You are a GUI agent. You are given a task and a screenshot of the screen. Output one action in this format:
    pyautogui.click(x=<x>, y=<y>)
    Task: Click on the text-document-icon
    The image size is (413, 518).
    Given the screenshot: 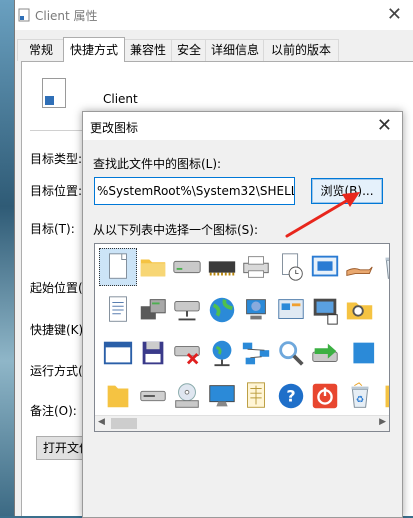 What is the action you would take?
    pyautogui.click(x=118, y=310)
    